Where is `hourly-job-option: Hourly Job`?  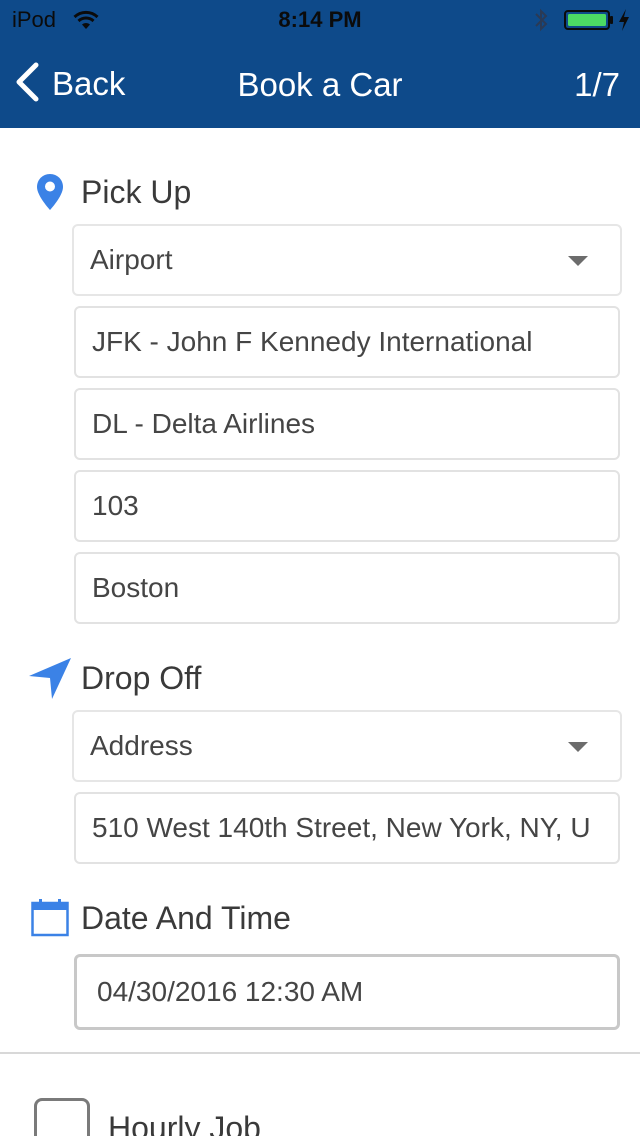 hourly-job-option: Hourly Job is located at coordinates (147, 1117).